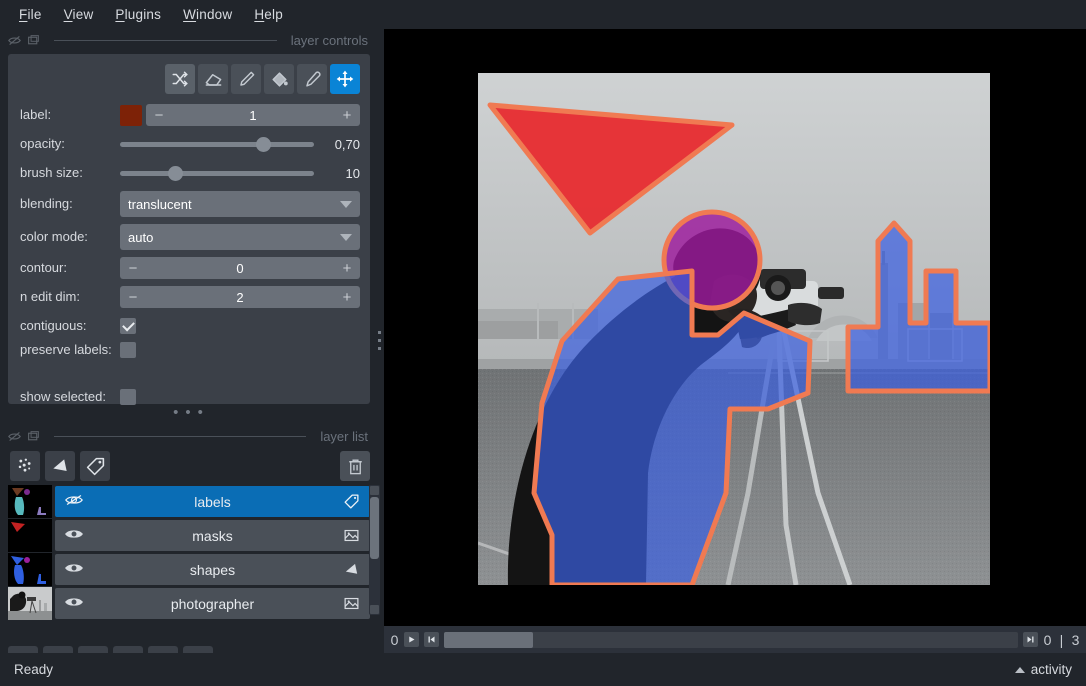 The width and height of the screenshot is (1086, 686). What do you see at coordinates (25, 466) in the screenshot?
I see `new-points-layer-button` at bounding box center [25, 466].